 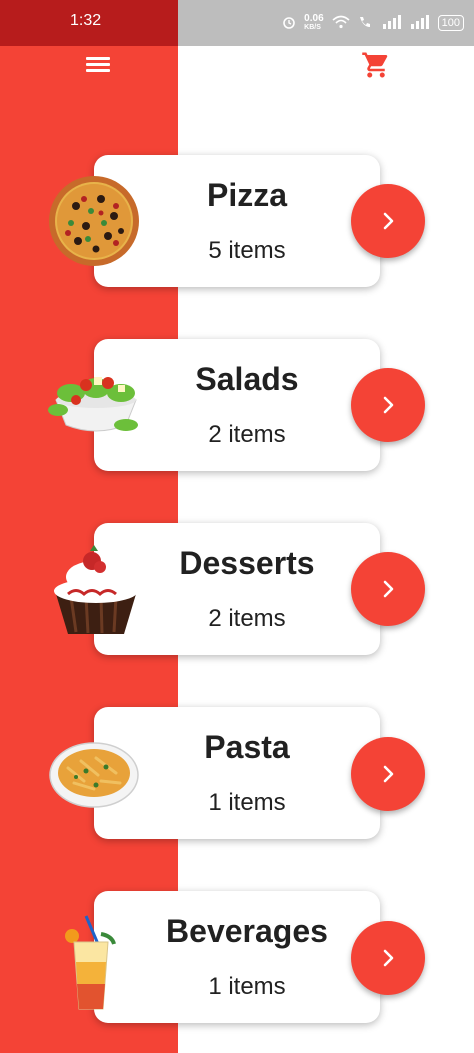 I want to click on category-title: Pasta, so click(x=247, y=747).